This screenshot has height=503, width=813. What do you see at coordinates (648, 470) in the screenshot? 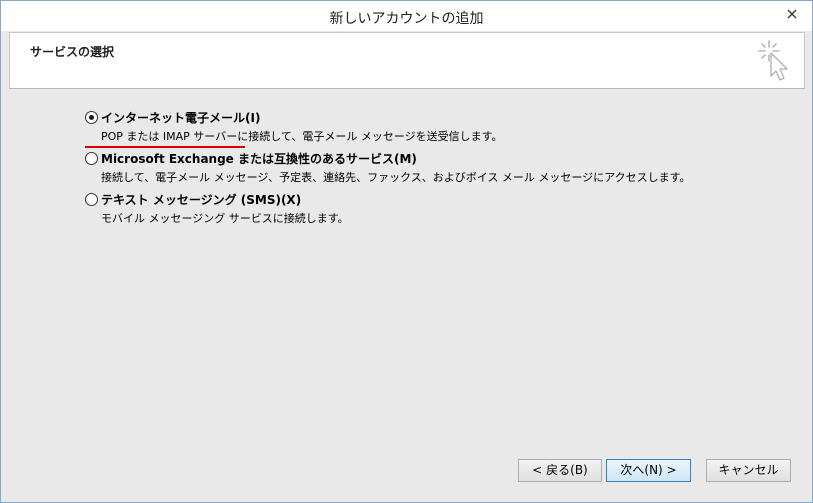
I see `next-button: 次へ(N) >` at bounding box center [648, 470].